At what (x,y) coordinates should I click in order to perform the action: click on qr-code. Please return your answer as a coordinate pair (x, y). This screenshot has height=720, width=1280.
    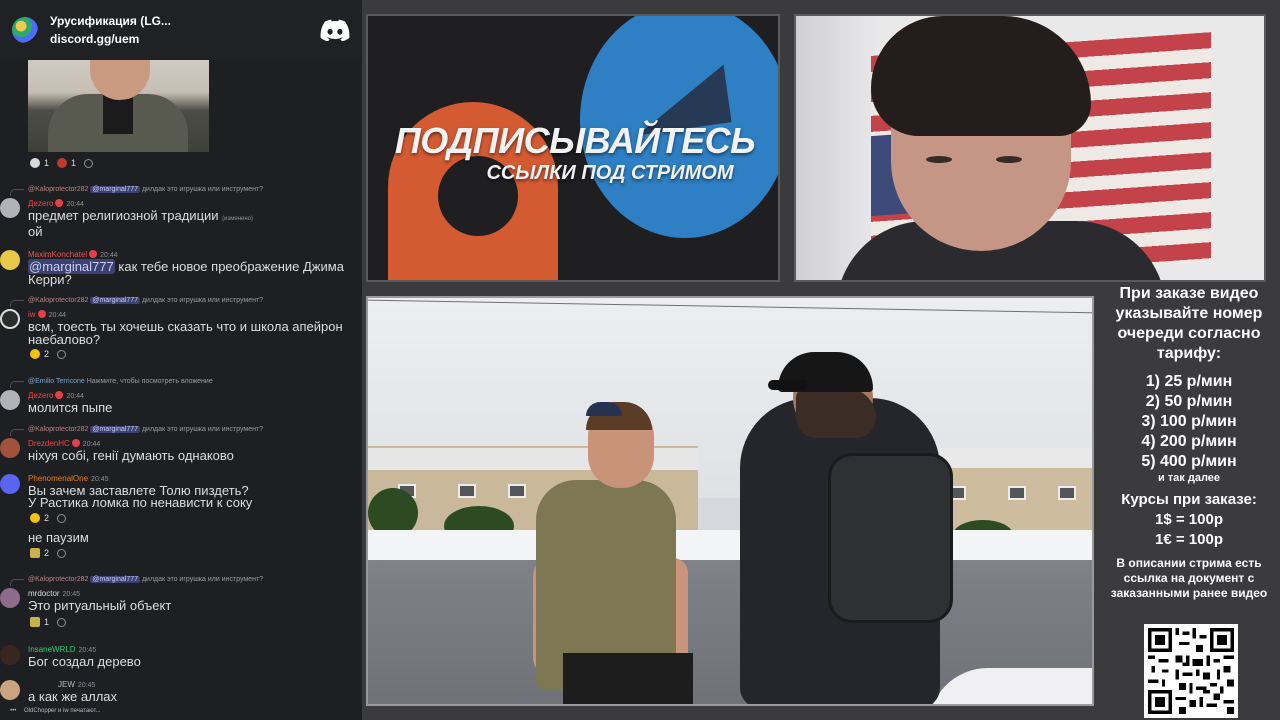
    Looking at the image, I should click on (1191, 671).